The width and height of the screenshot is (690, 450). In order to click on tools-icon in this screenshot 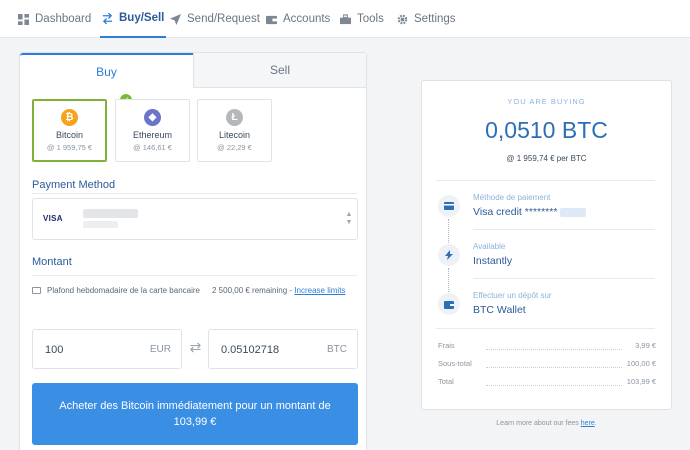, I will do `click(345, 18)`.